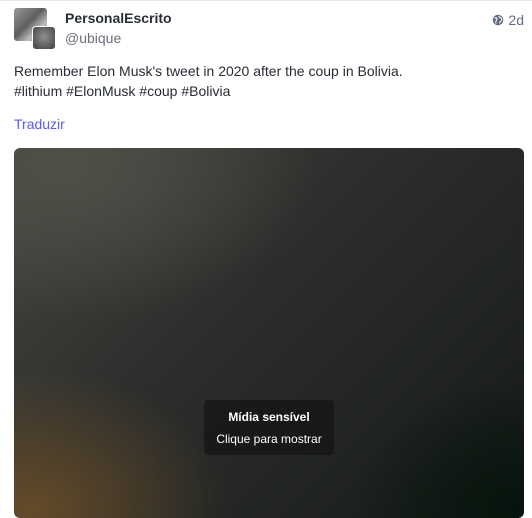  What do you see at coordinates (38, 91) in the screenshot?
I see `hashtag-link: #lithium` at bounding box center [38, 91].